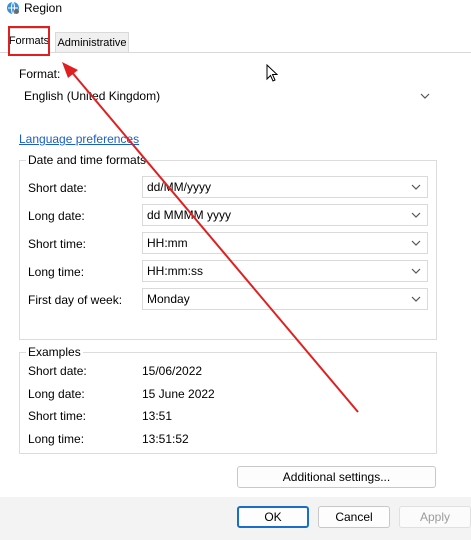 The image size is (471, 540). Describe the element at coordinates (57, 244) in the screenshot. I see `short-time-label: Short time:` at that location.